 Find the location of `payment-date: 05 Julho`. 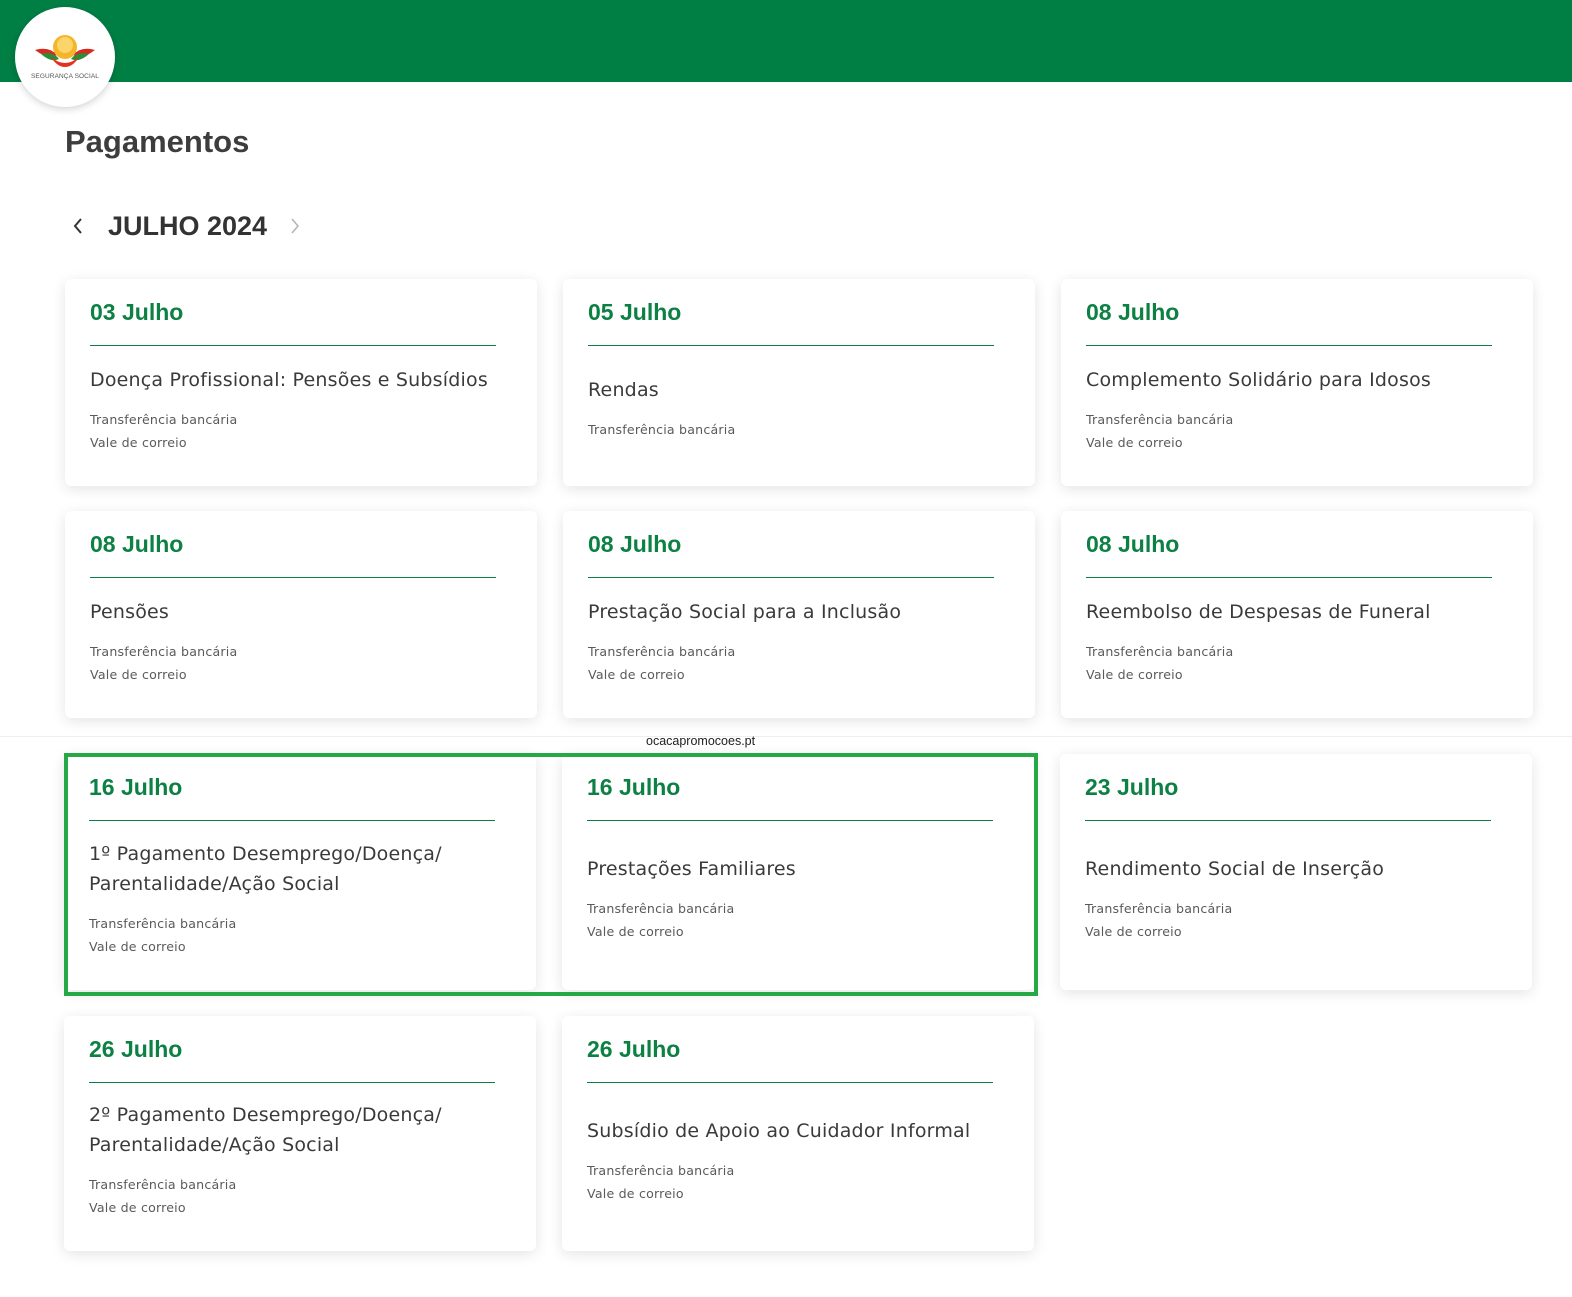

payment-date: 05 Julho is located at coordinates (635, 312).